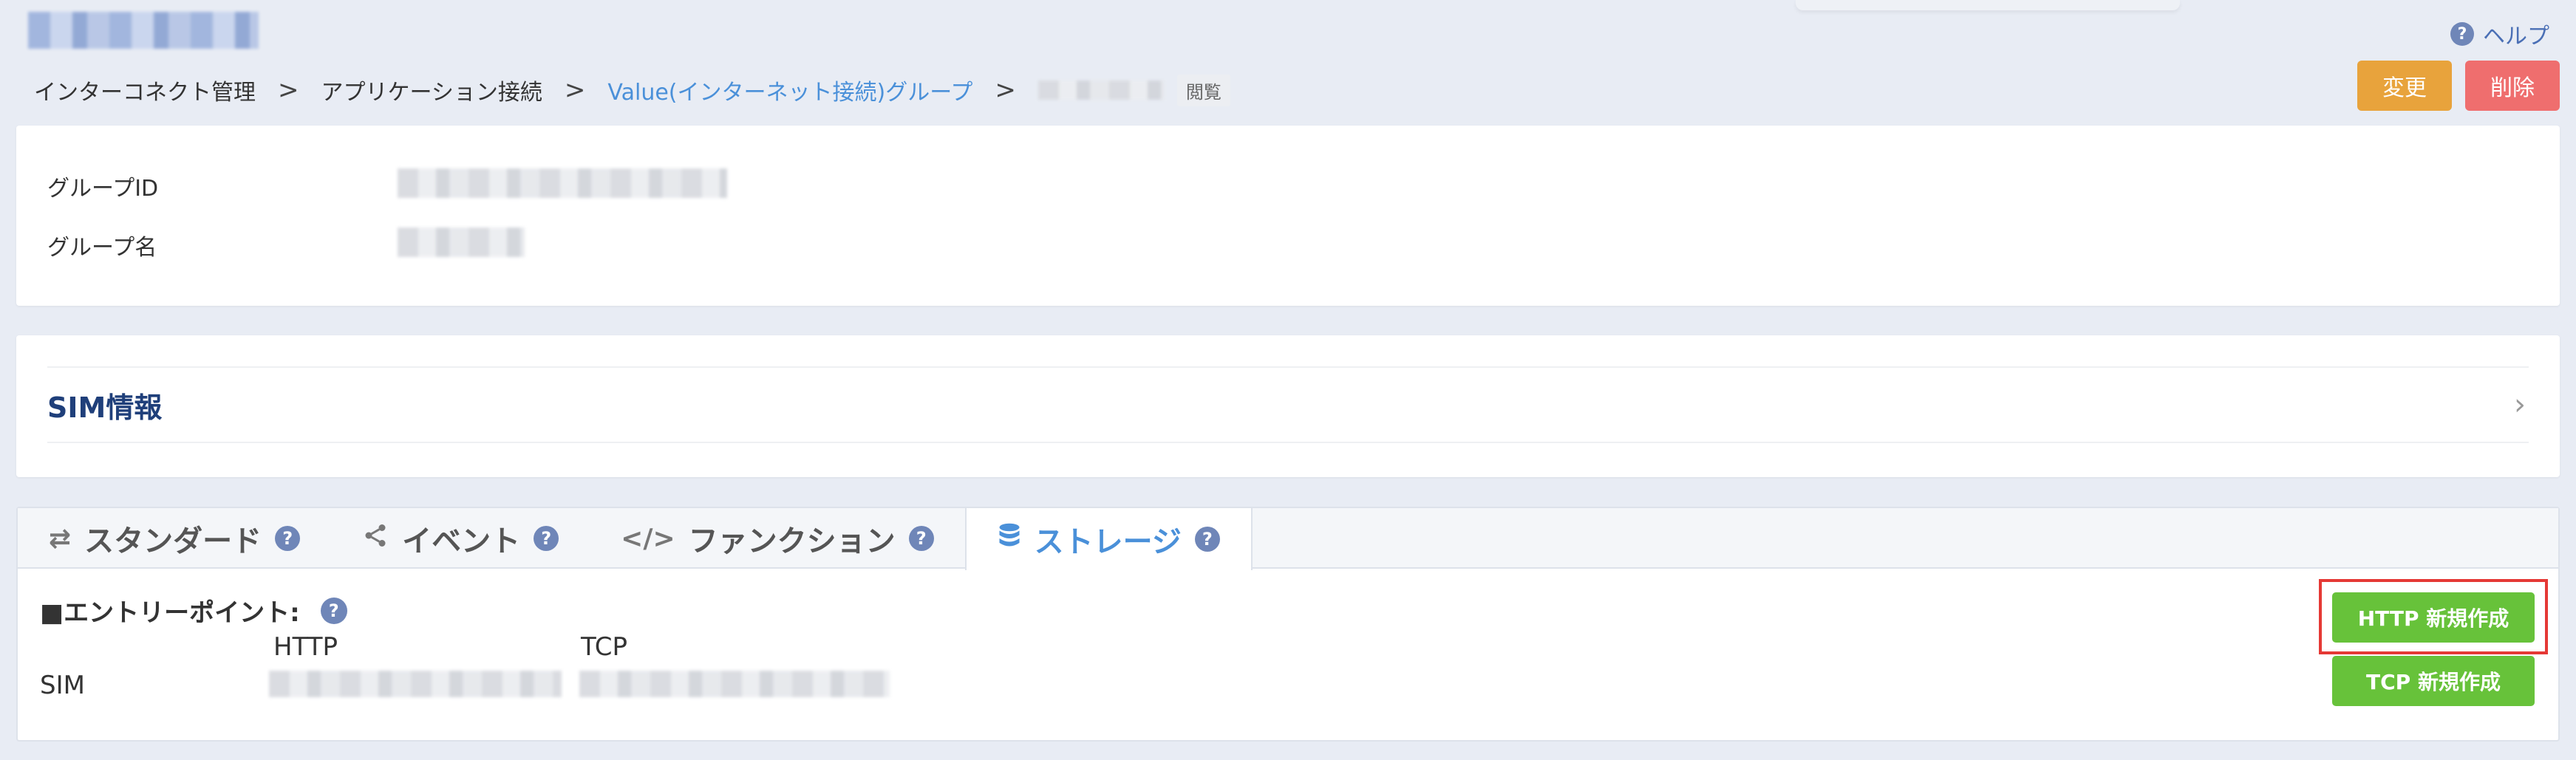 The width and height of the screenshot is (2576, 760). I want to click on tab-bar: ⇄ スタンダード ? イベント ? </> ファンクション ? ストレージ ?, so click(1288, 539).